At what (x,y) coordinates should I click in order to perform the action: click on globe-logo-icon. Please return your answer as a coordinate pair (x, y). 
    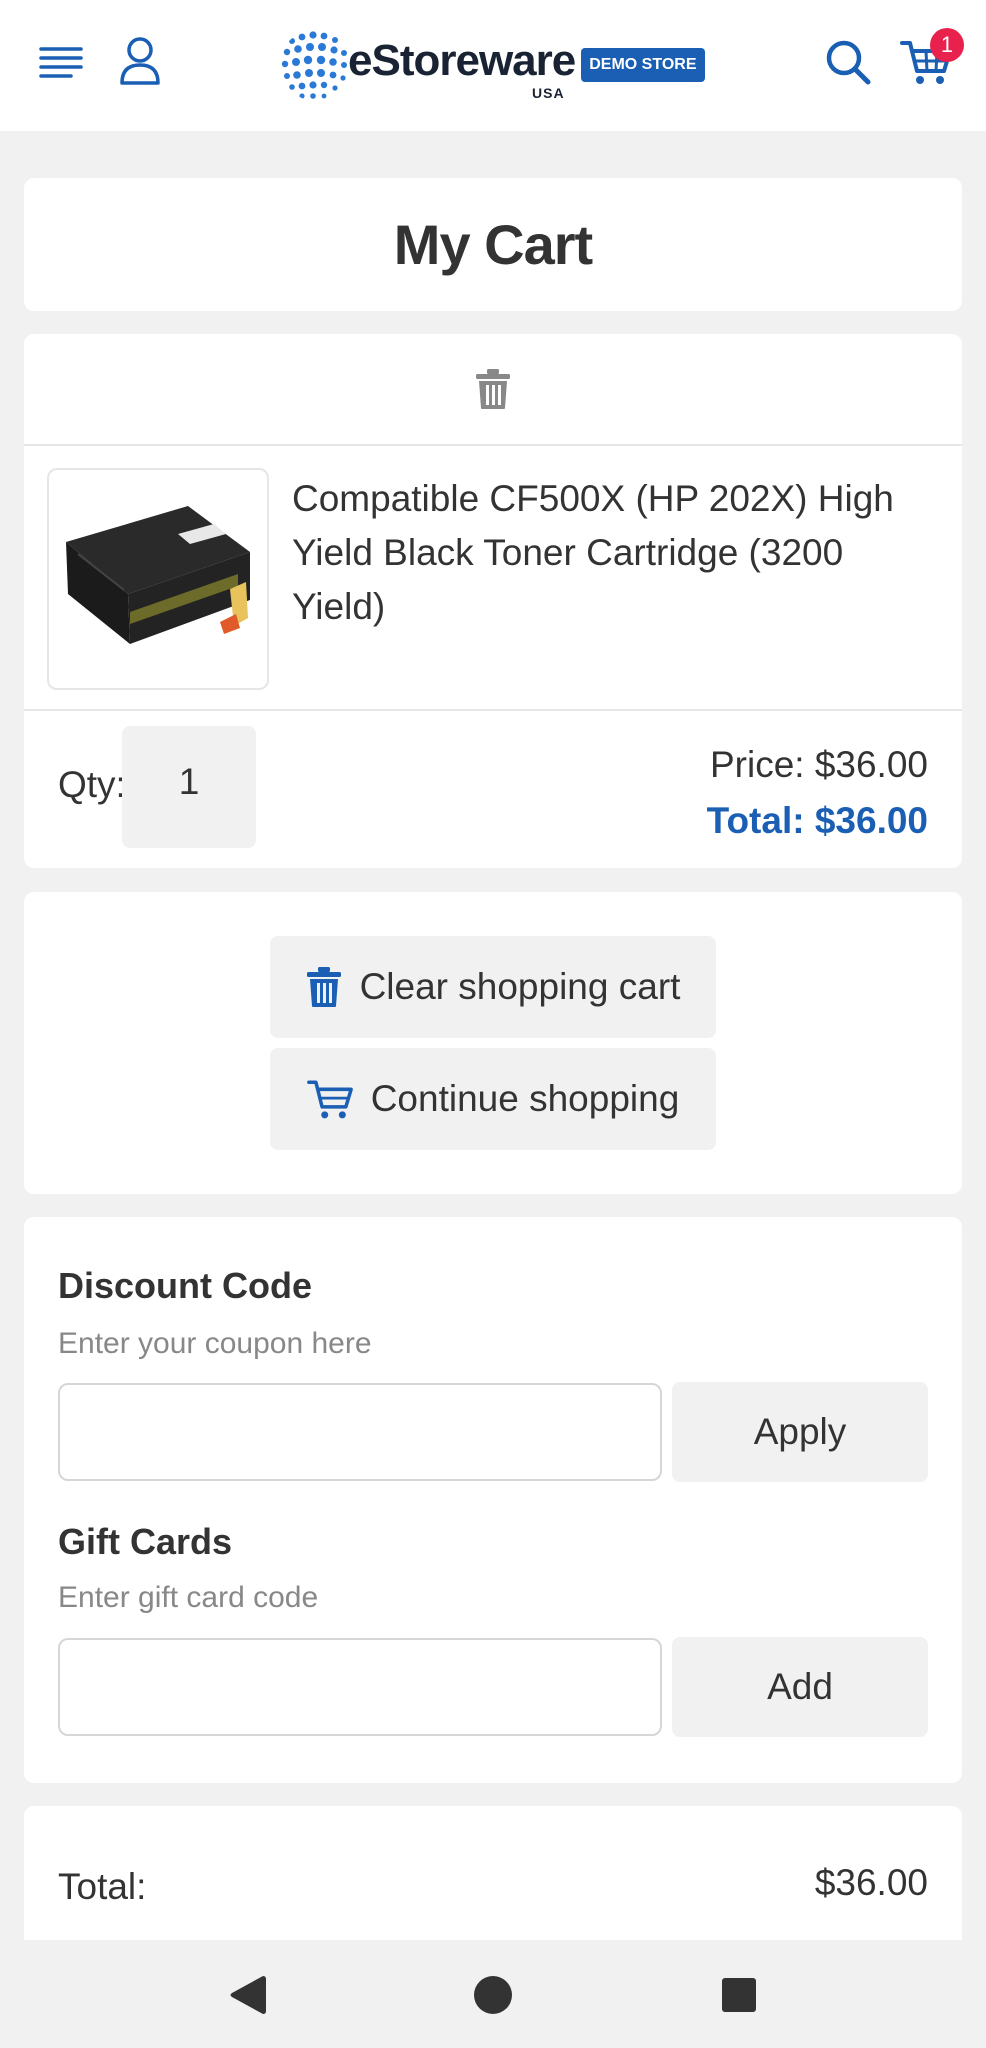
    Looking at the image, I should click on (314, 65).